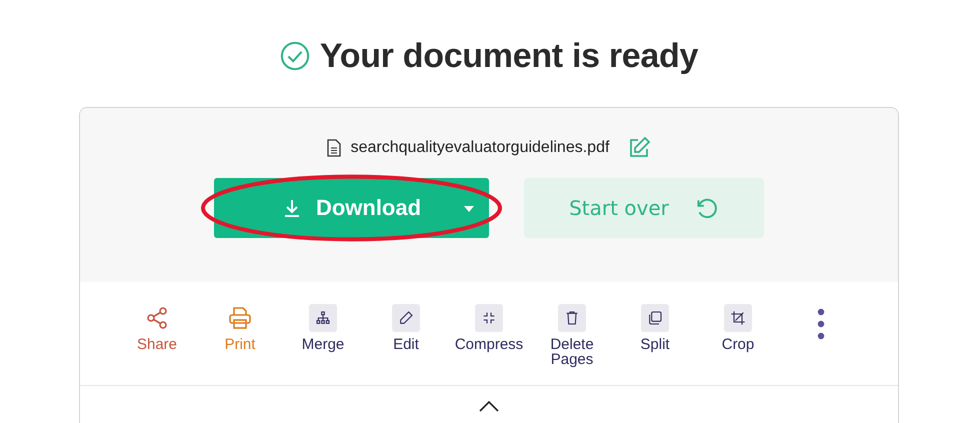 The width and height of the screenshot is (978, 423). Describe the element at coordinates (738, 328) in the screenshot. I see `tool-button: Crop` at that location.